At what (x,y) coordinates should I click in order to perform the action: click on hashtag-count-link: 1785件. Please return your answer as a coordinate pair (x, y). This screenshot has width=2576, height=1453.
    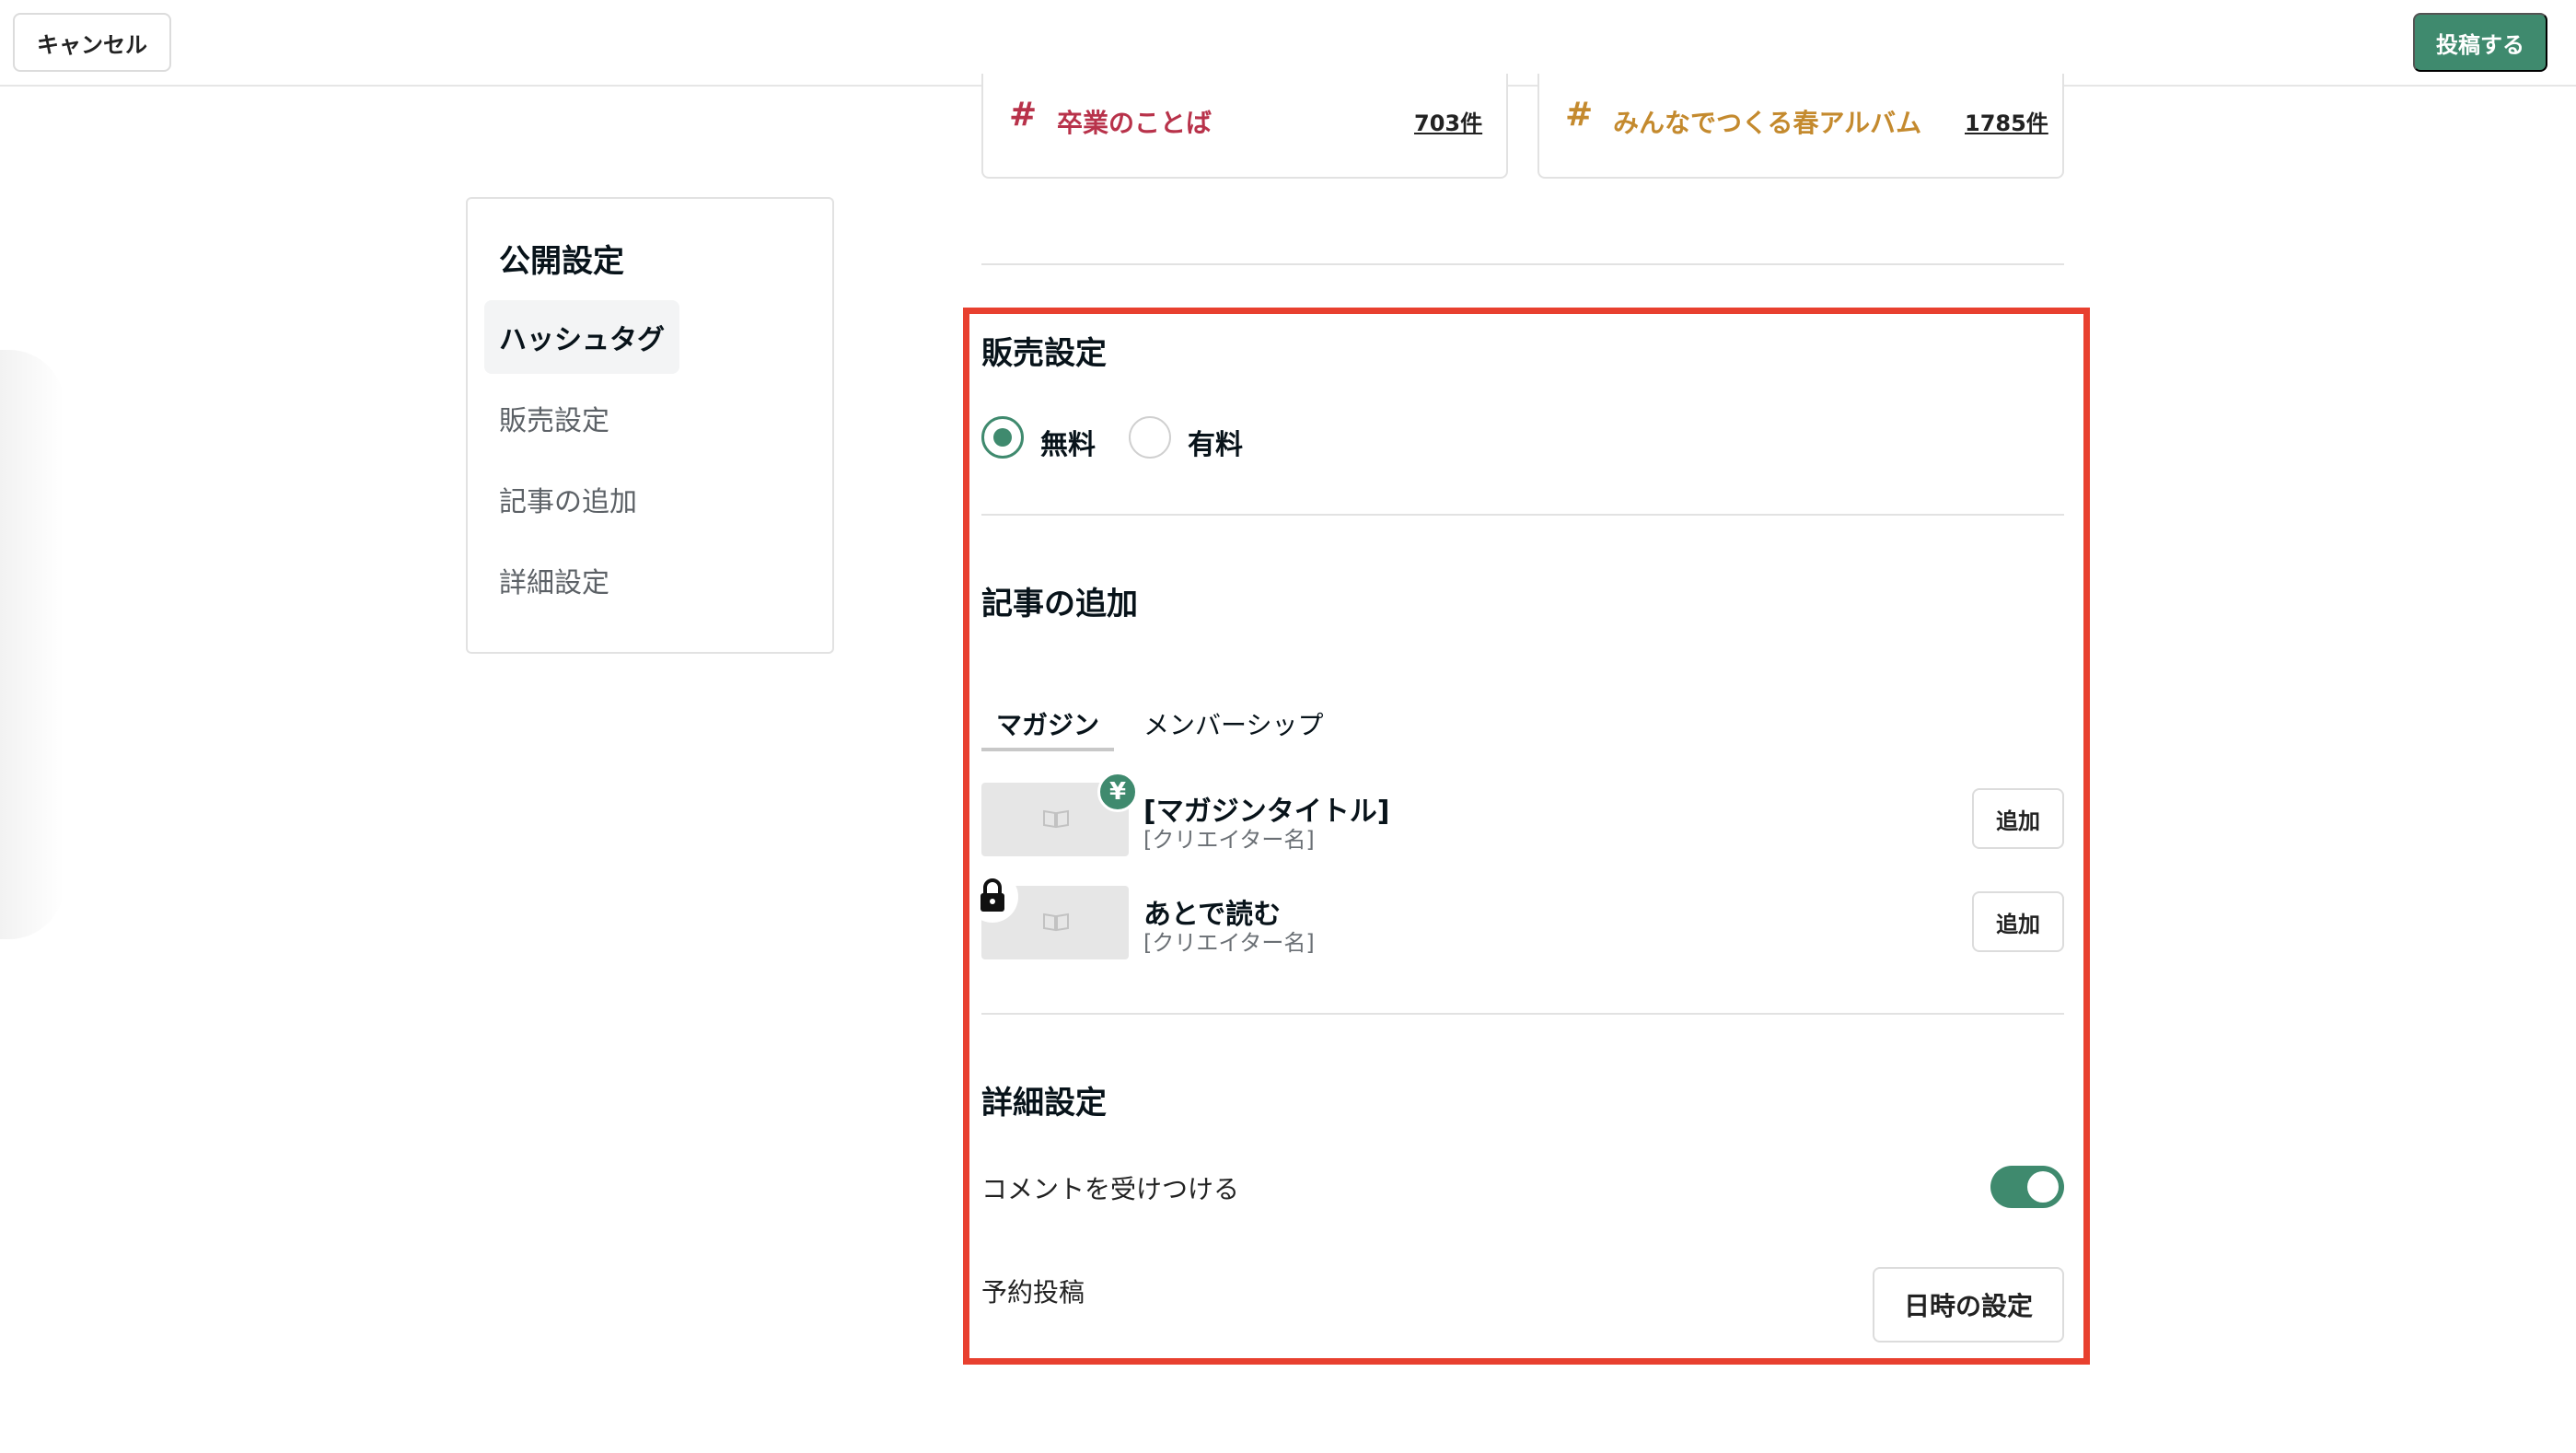
    Looking at the image, I should click on (2006, 121).